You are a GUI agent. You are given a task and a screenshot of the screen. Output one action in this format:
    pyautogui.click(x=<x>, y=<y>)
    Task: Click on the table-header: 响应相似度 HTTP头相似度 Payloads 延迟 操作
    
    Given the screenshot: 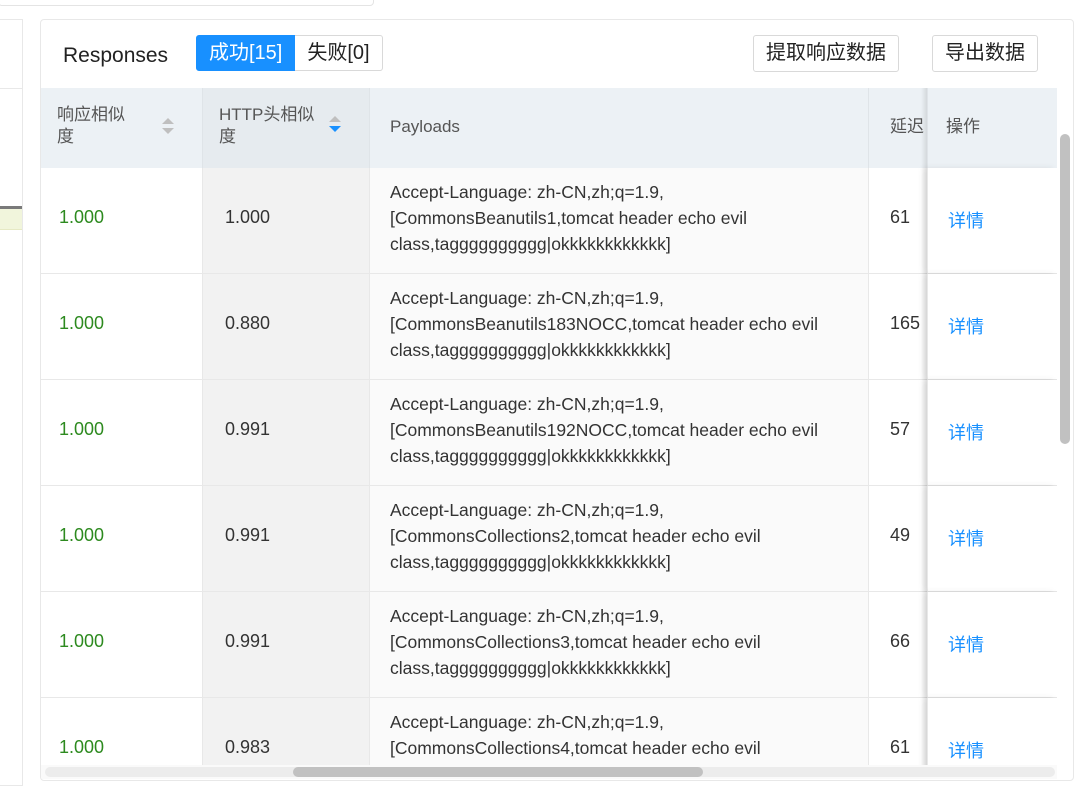 What is the action you would take?
    pyautogui.click(x=549, y=128)
    